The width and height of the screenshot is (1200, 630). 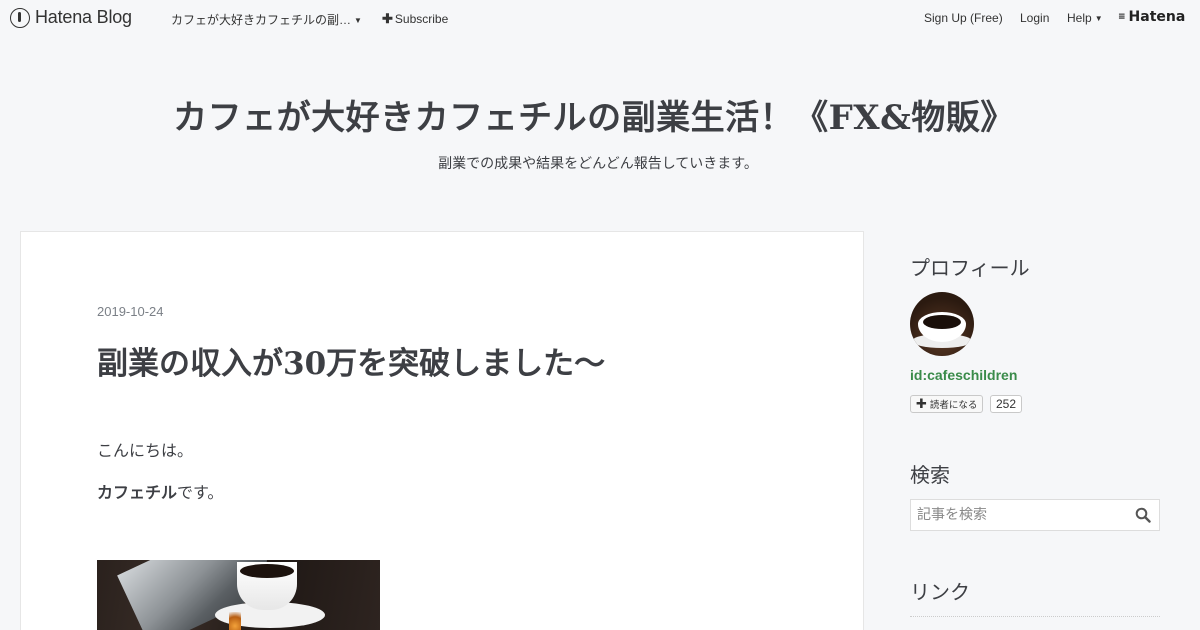 I want to click on follow-button: ✚ 読者になる, so click(x=947, y=404).